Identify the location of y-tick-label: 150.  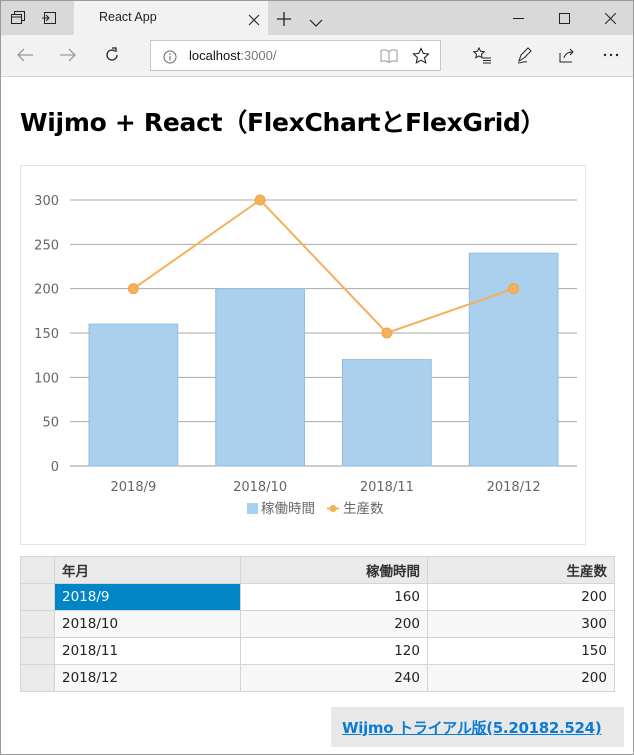
(46, 334).